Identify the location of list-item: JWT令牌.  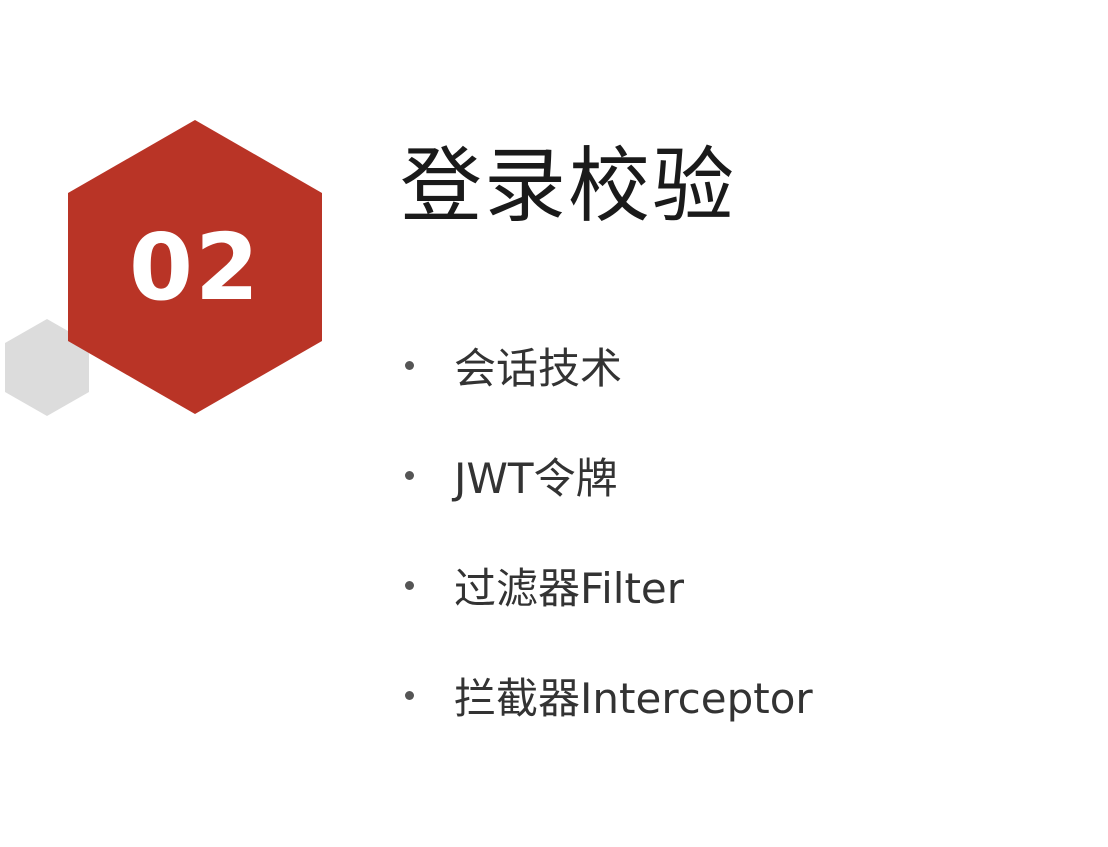
(606, 475).